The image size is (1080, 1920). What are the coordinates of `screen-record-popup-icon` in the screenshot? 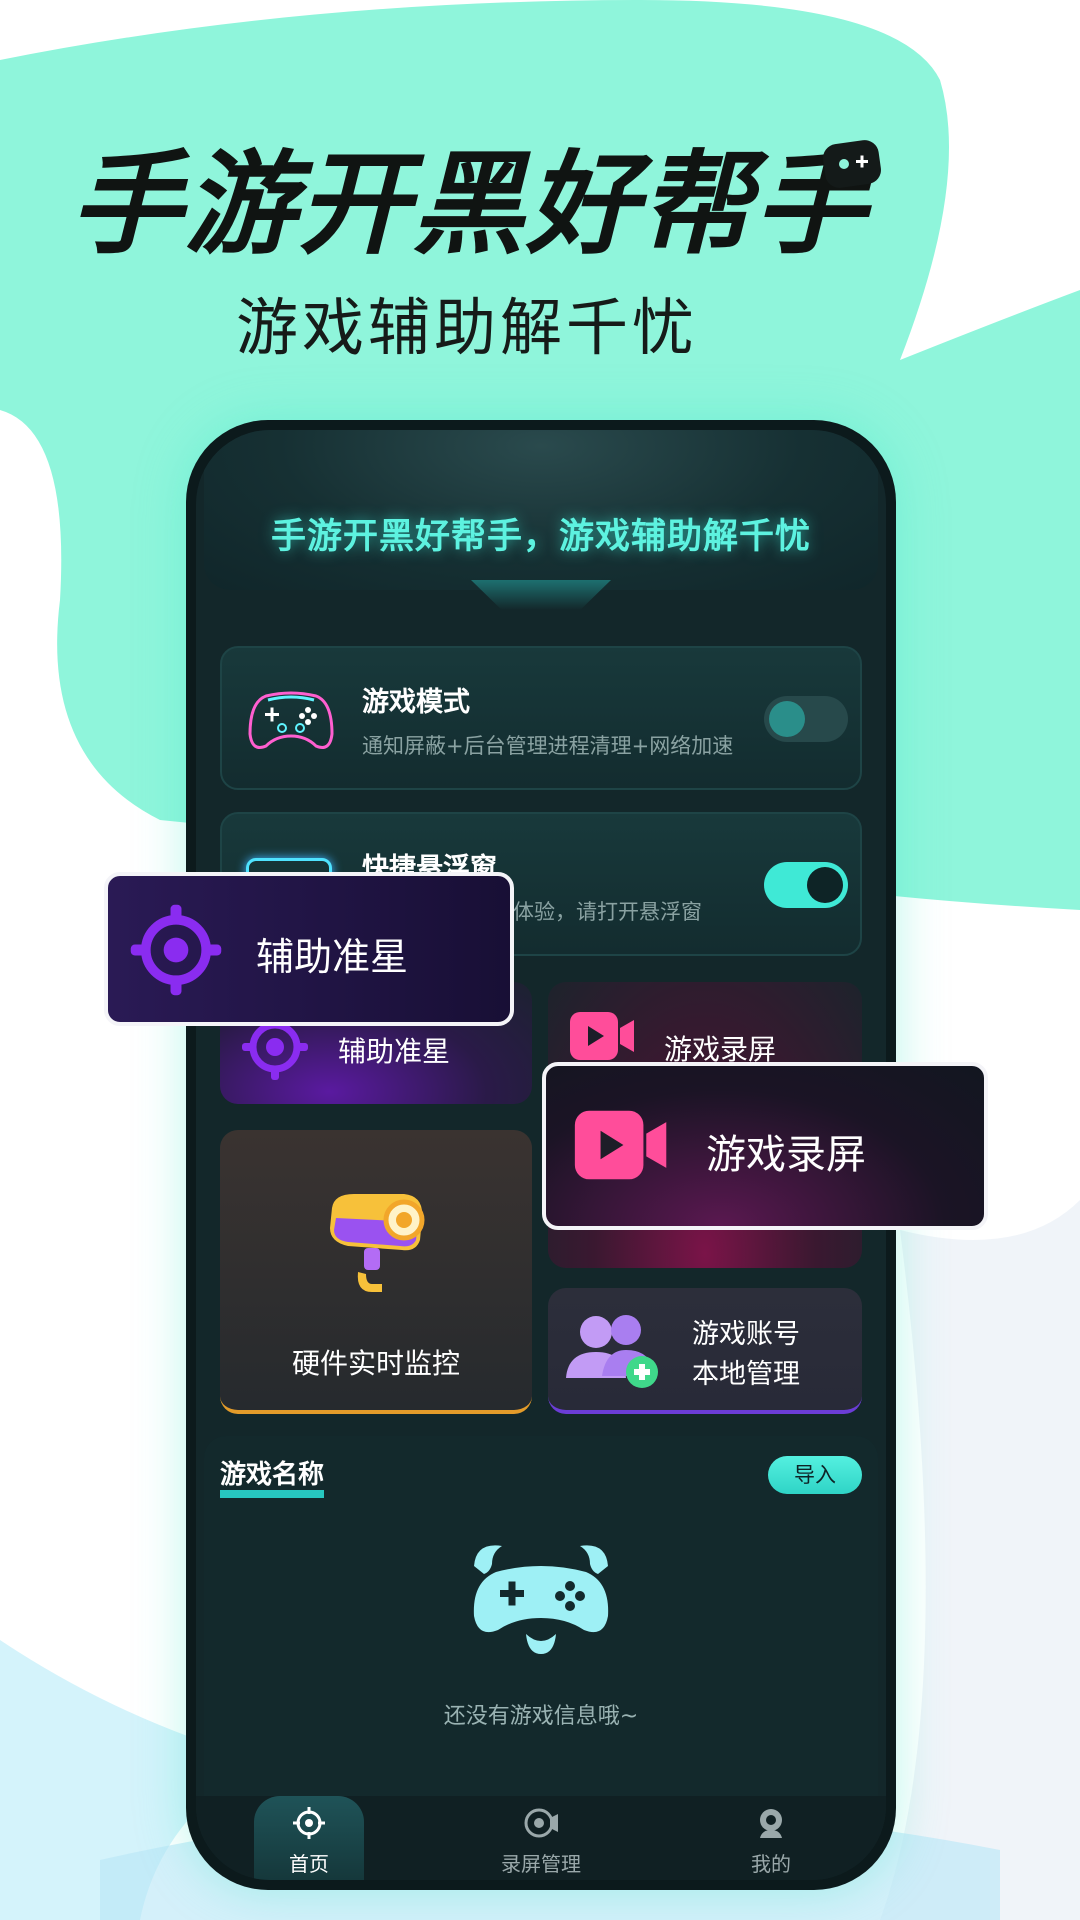 It's located at (620, 1145).